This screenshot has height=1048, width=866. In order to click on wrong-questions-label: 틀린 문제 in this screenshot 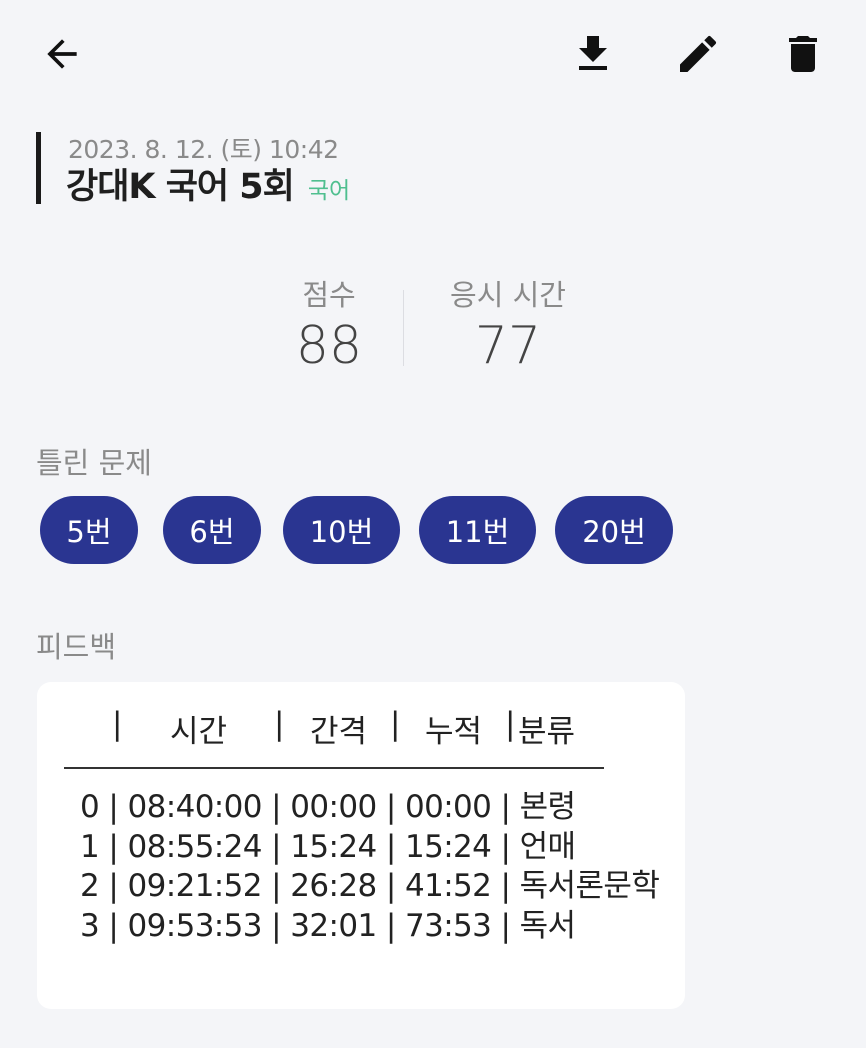, I will do `click(94, 463)`.